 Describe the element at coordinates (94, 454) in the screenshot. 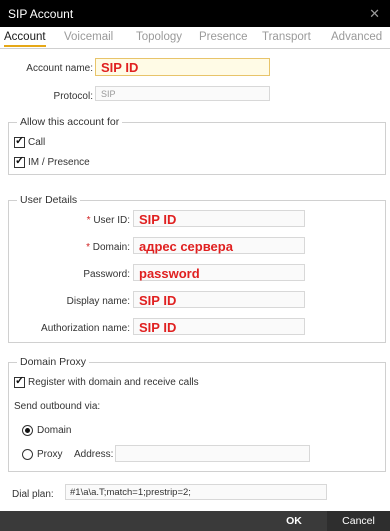

I see `address-label: Address:` at that location.